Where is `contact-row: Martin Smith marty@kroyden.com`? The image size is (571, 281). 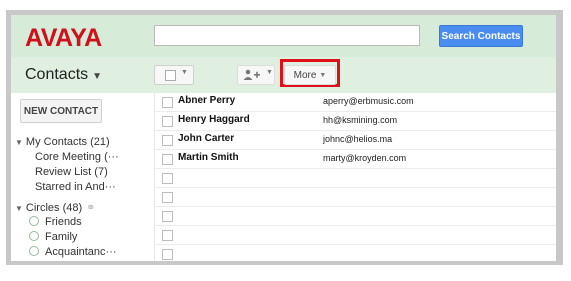 contact-row: Martin Smith marty@kroyden.com is located at coordinates (355, 159).